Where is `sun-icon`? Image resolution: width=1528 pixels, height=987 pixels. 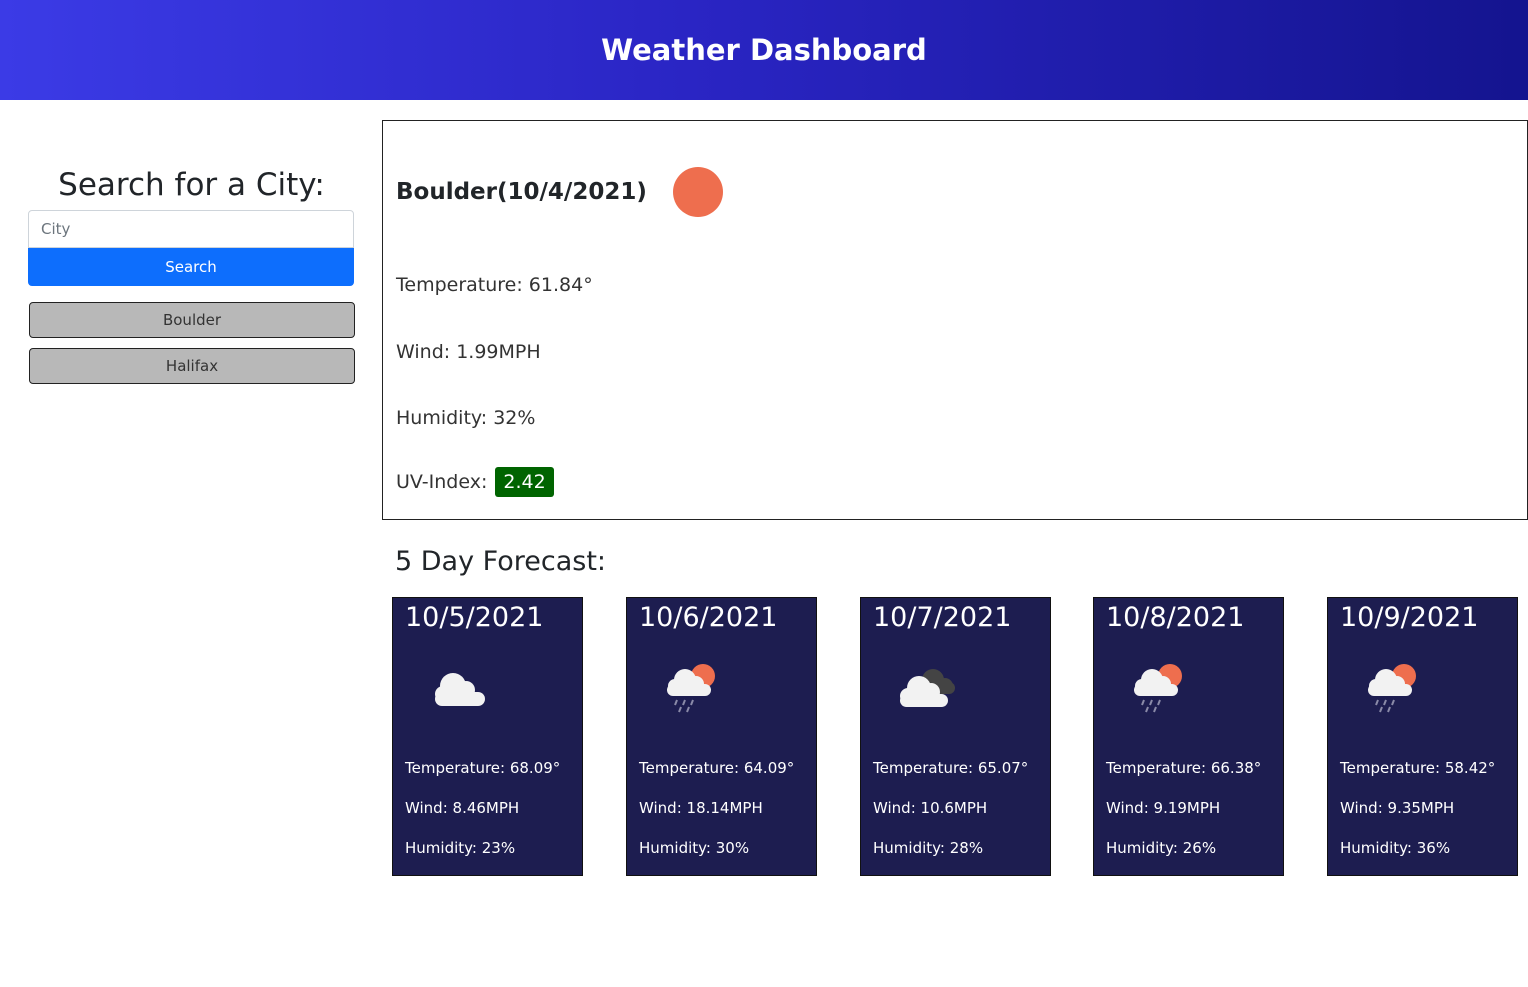
sun-icon is located at coordinates (697, 192).